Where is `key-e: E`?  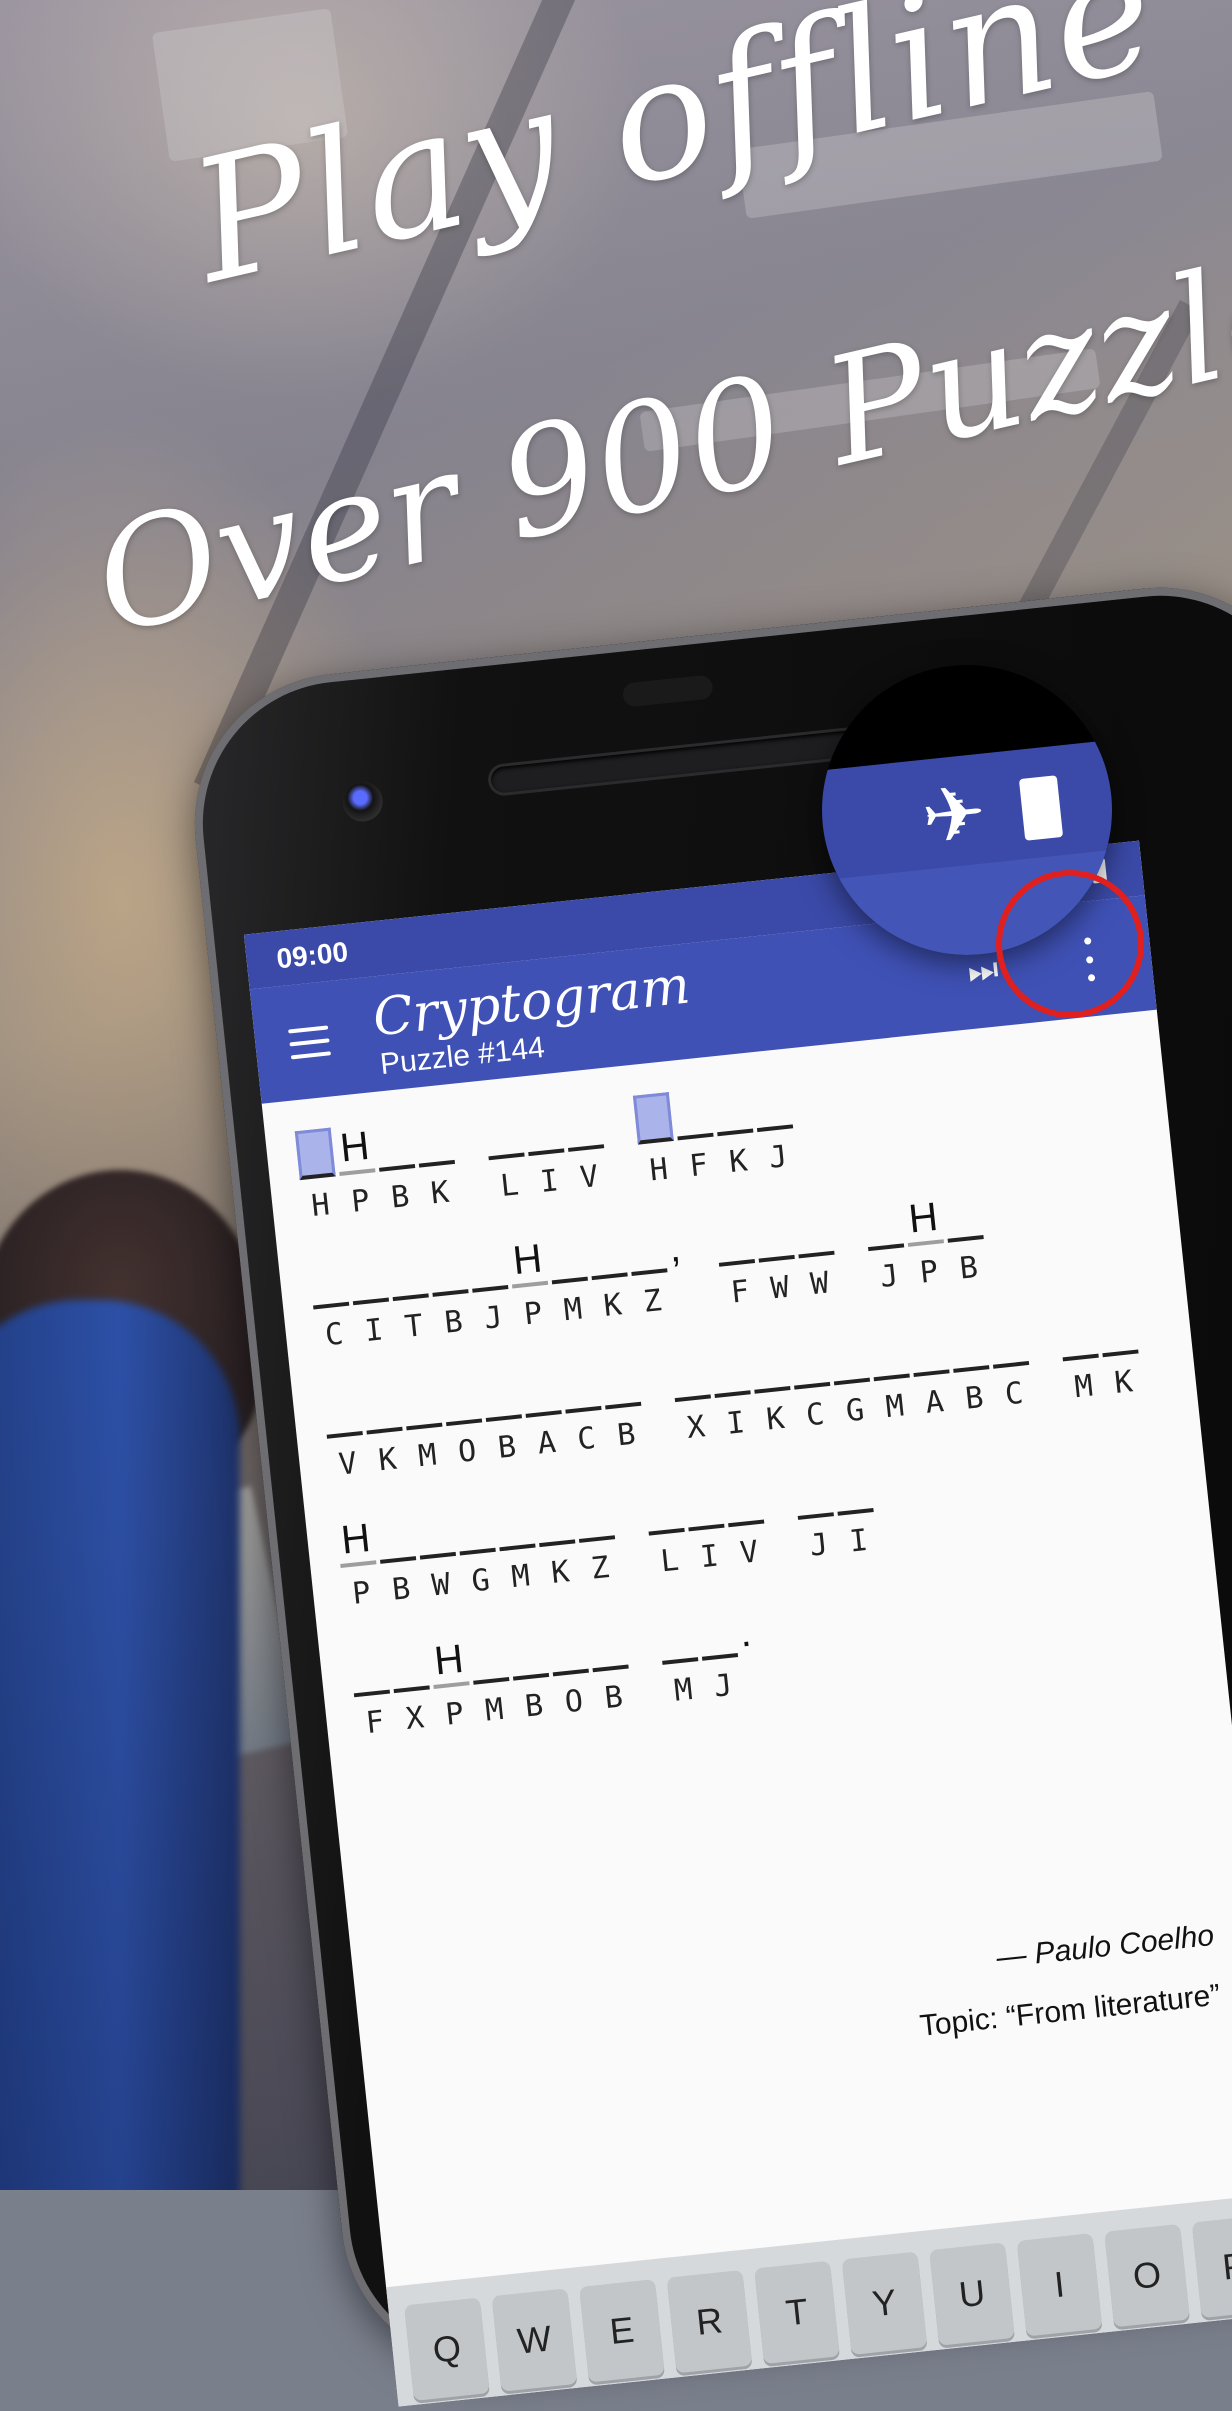
key-e: E is located at coordinates (622, 2331).